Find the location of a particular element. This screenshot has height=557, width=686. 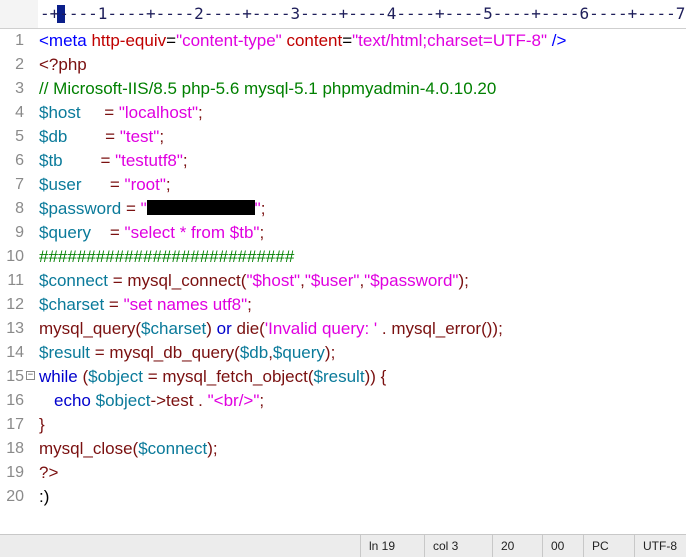

code-line: 7 $user = "root"; is located at coordinates (343, 185).